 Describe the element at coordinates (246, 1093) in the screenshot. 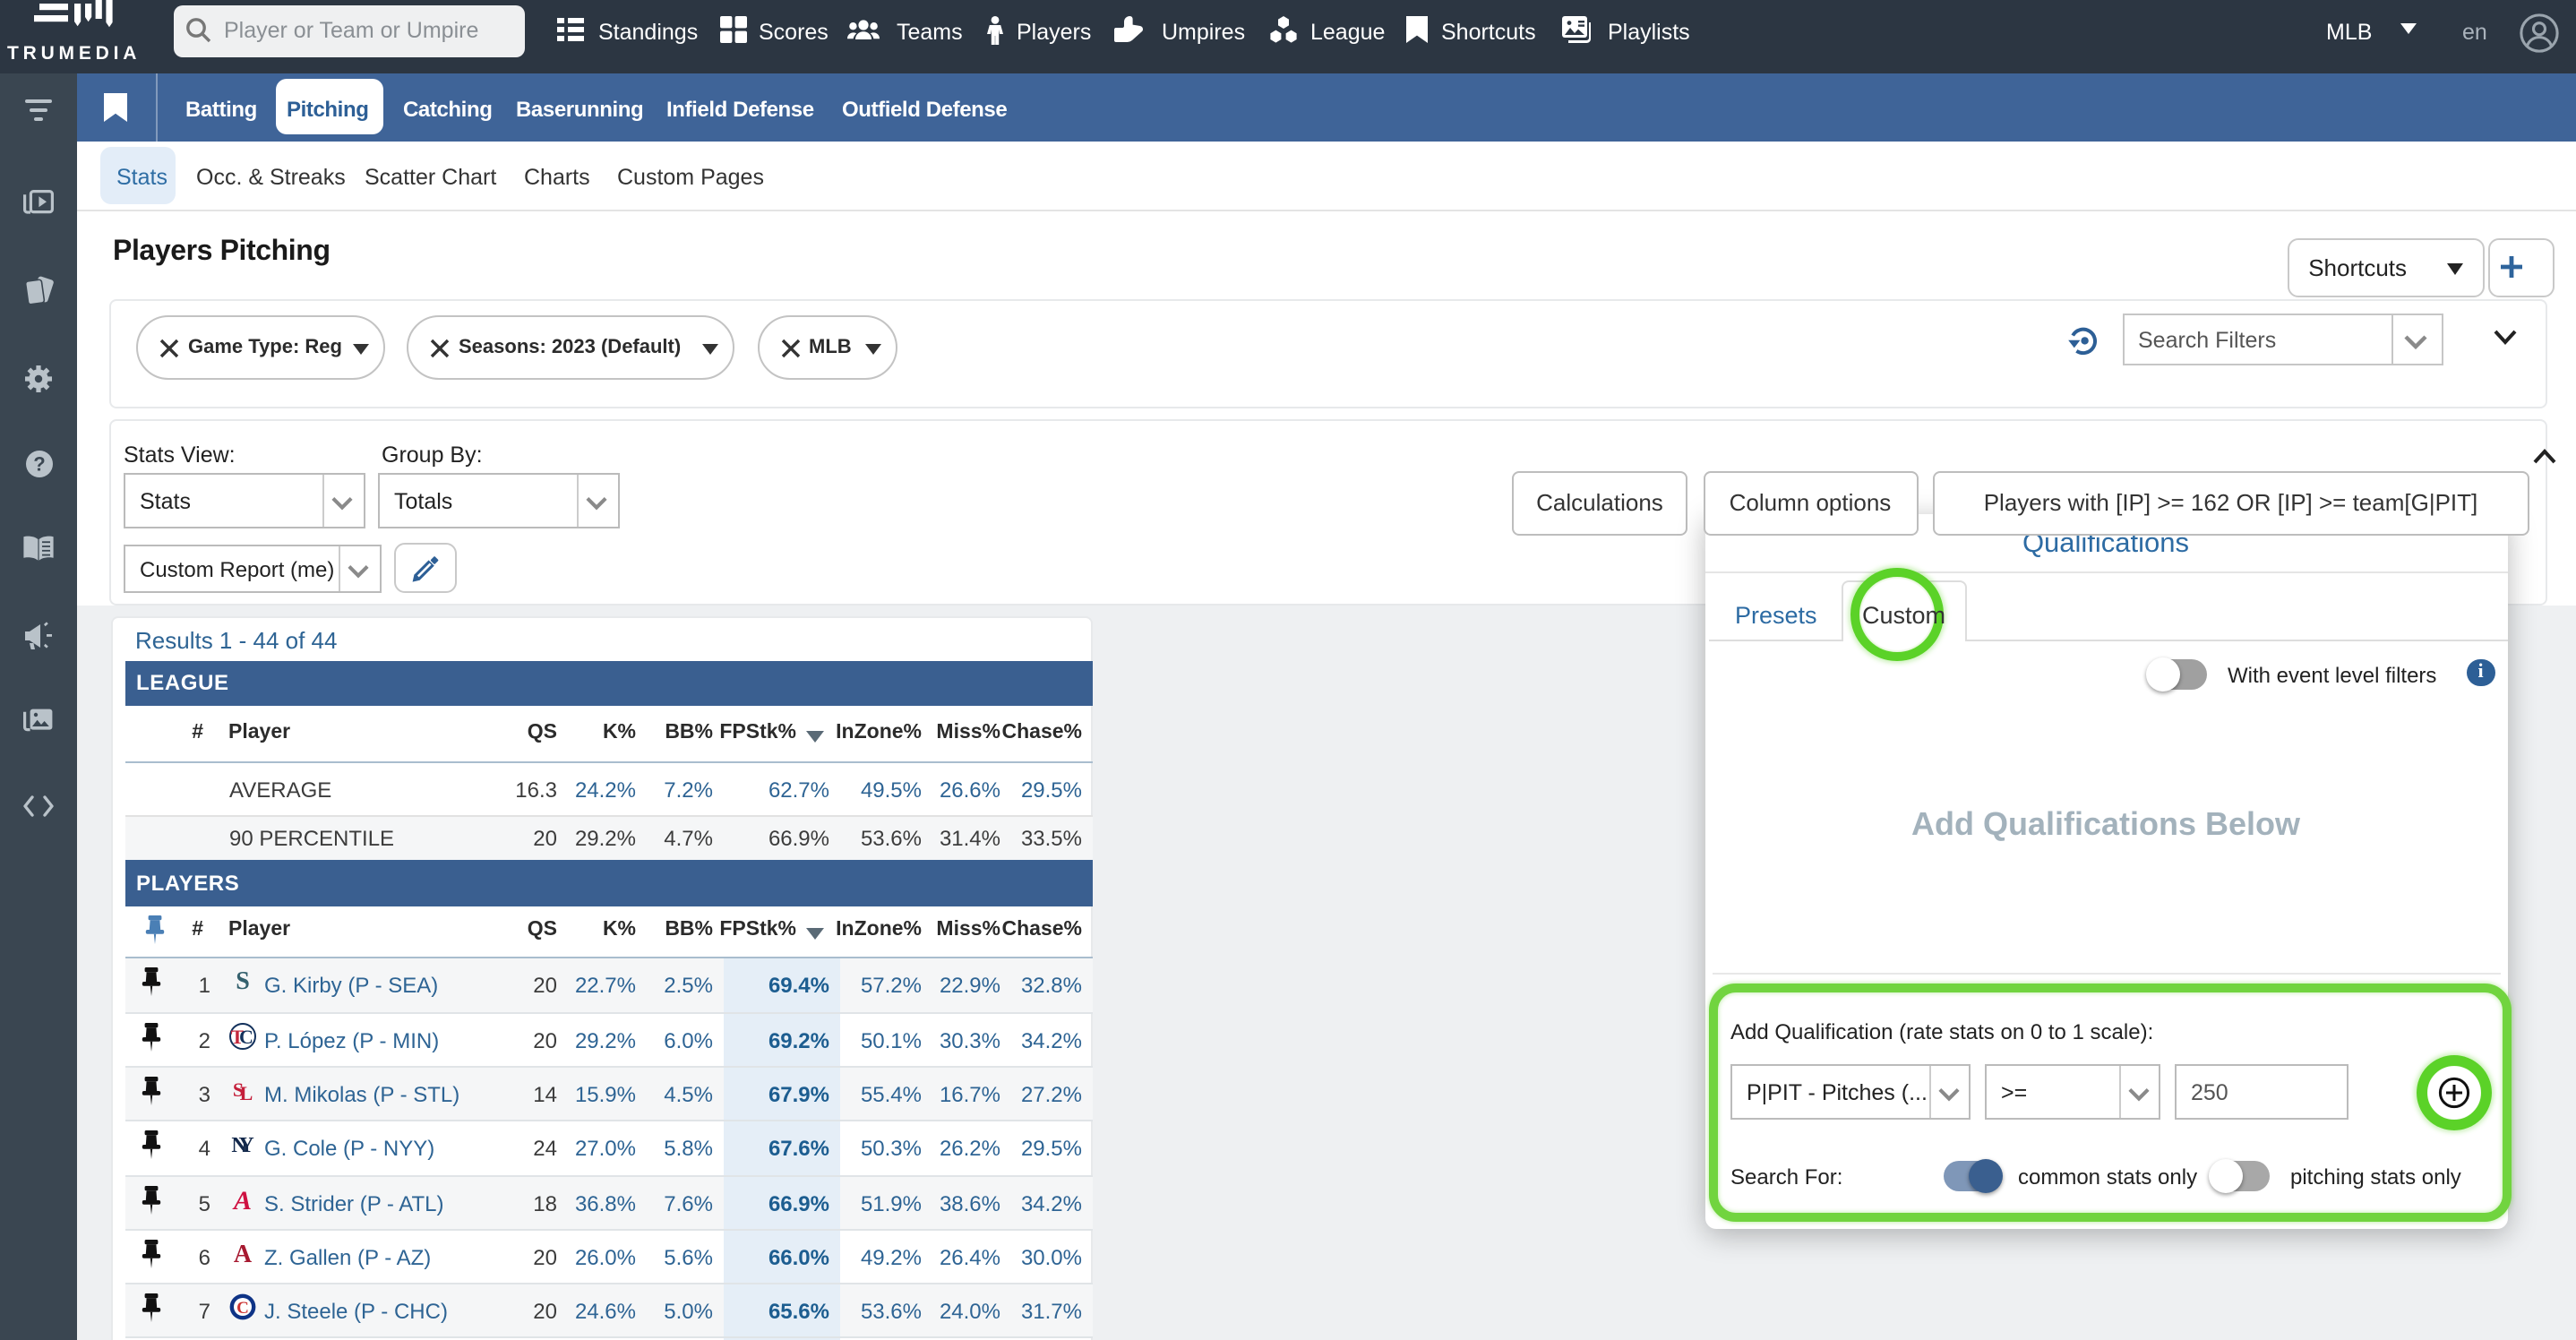

I see `svg-text: L` at that location.